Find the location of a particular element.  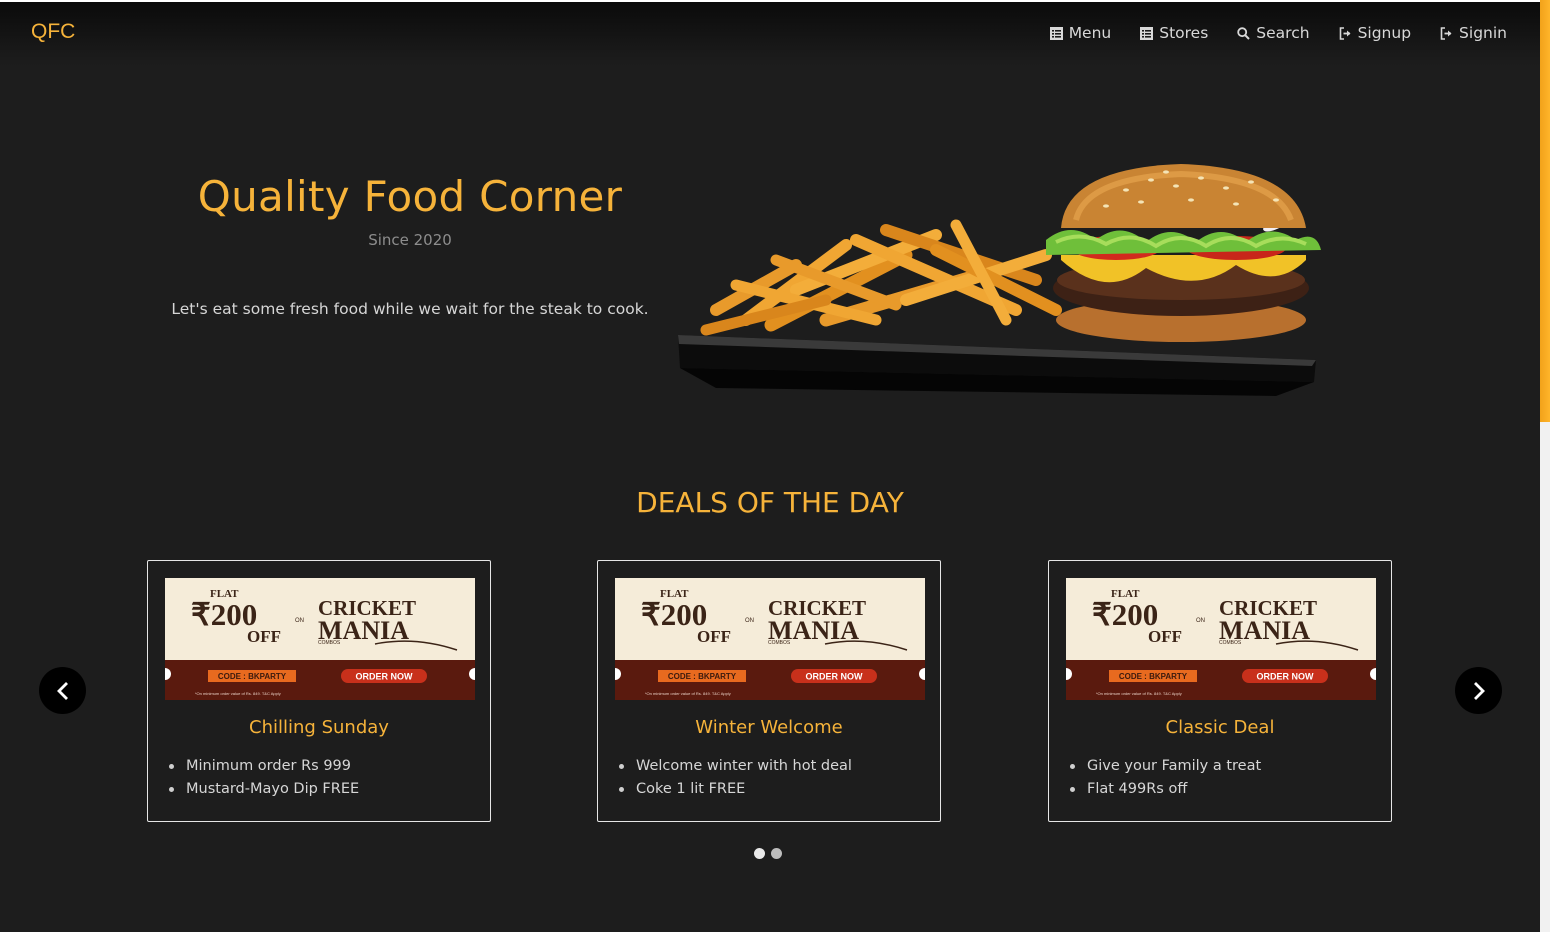

list-item: Give your Family a treat is located at coordinates (1165, 766).